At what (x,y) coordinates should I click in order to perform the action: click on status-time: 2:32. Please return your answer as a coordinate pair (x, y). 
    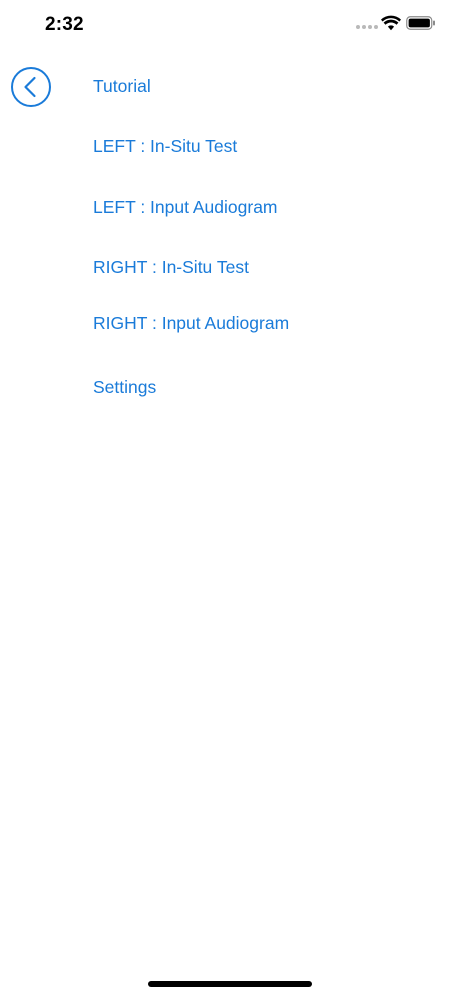
    Looking at the image, I should click on (64, 24).